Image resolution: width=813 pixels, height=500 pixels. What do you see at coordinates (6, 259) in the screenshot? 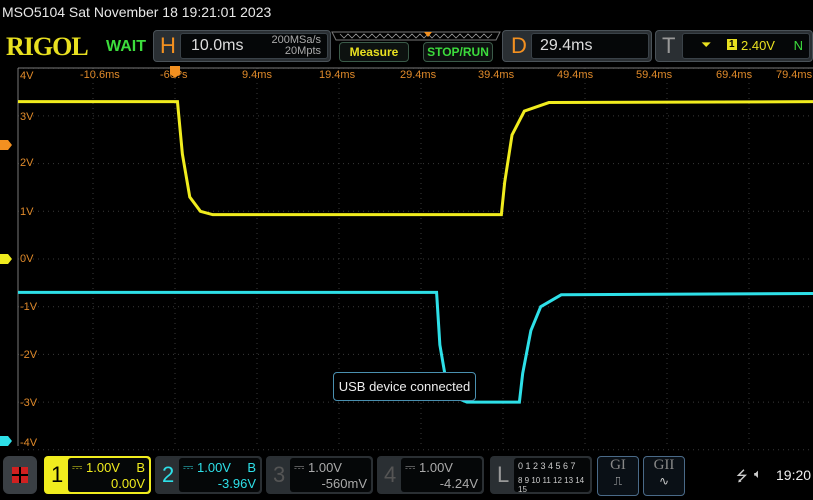
I see `ch1-offset-marker` at bounding box center [6, 259].